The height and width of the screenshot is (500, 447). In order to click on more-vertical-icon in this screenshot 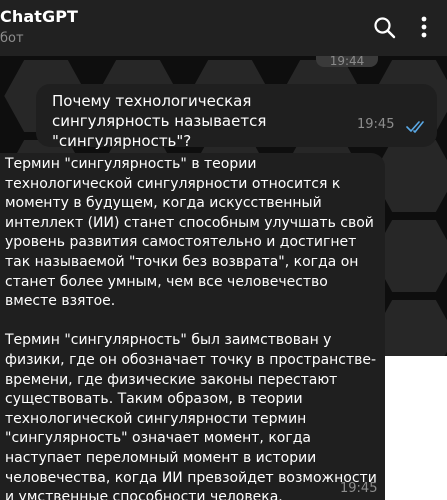, I will do `click(424, 27)`.